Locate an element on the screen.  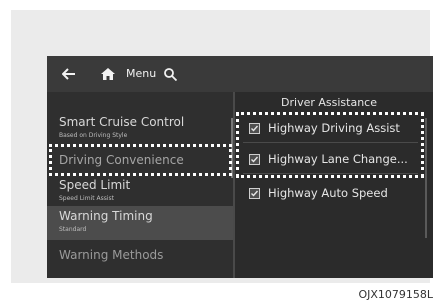
menu-item-label: Warning Methods is located at coordinates (111, 255).